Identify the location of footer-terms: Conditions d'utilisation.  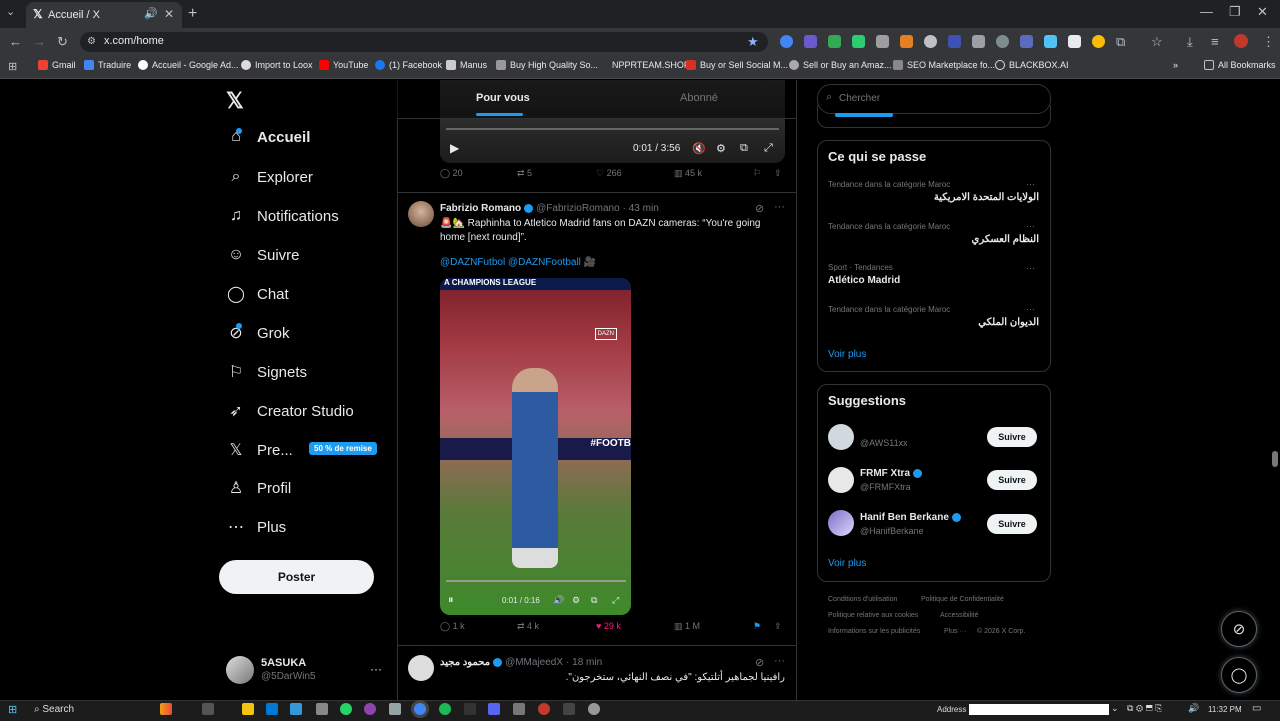
(862, 599).